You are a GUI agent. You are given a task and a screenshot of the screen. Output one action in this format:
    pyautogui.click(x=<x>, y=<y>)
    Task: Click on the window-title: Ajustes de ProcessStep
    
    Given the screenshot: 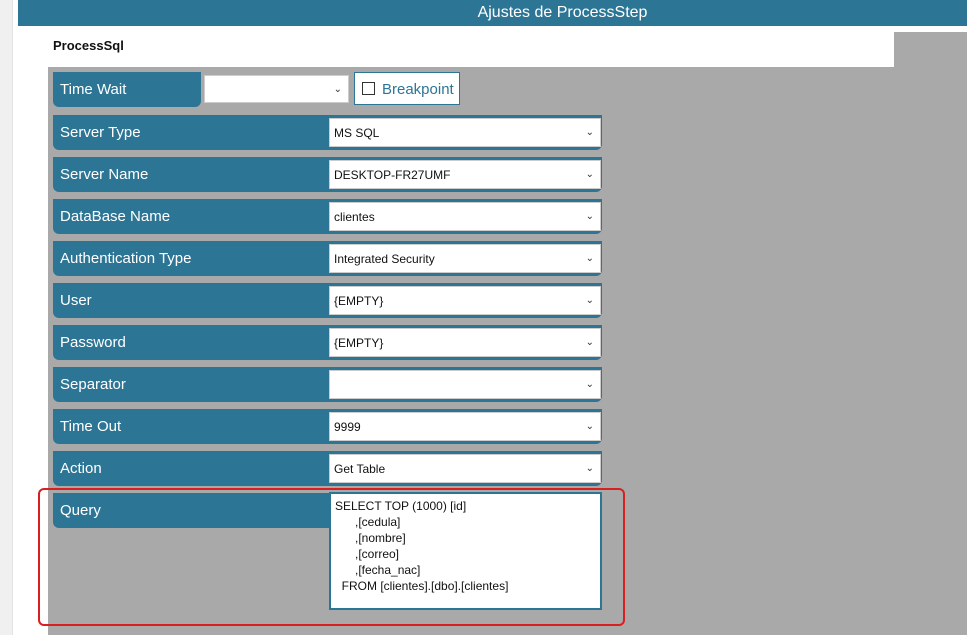 What is the action you would take?
    pyautogui.click(x=562, y=12)
    